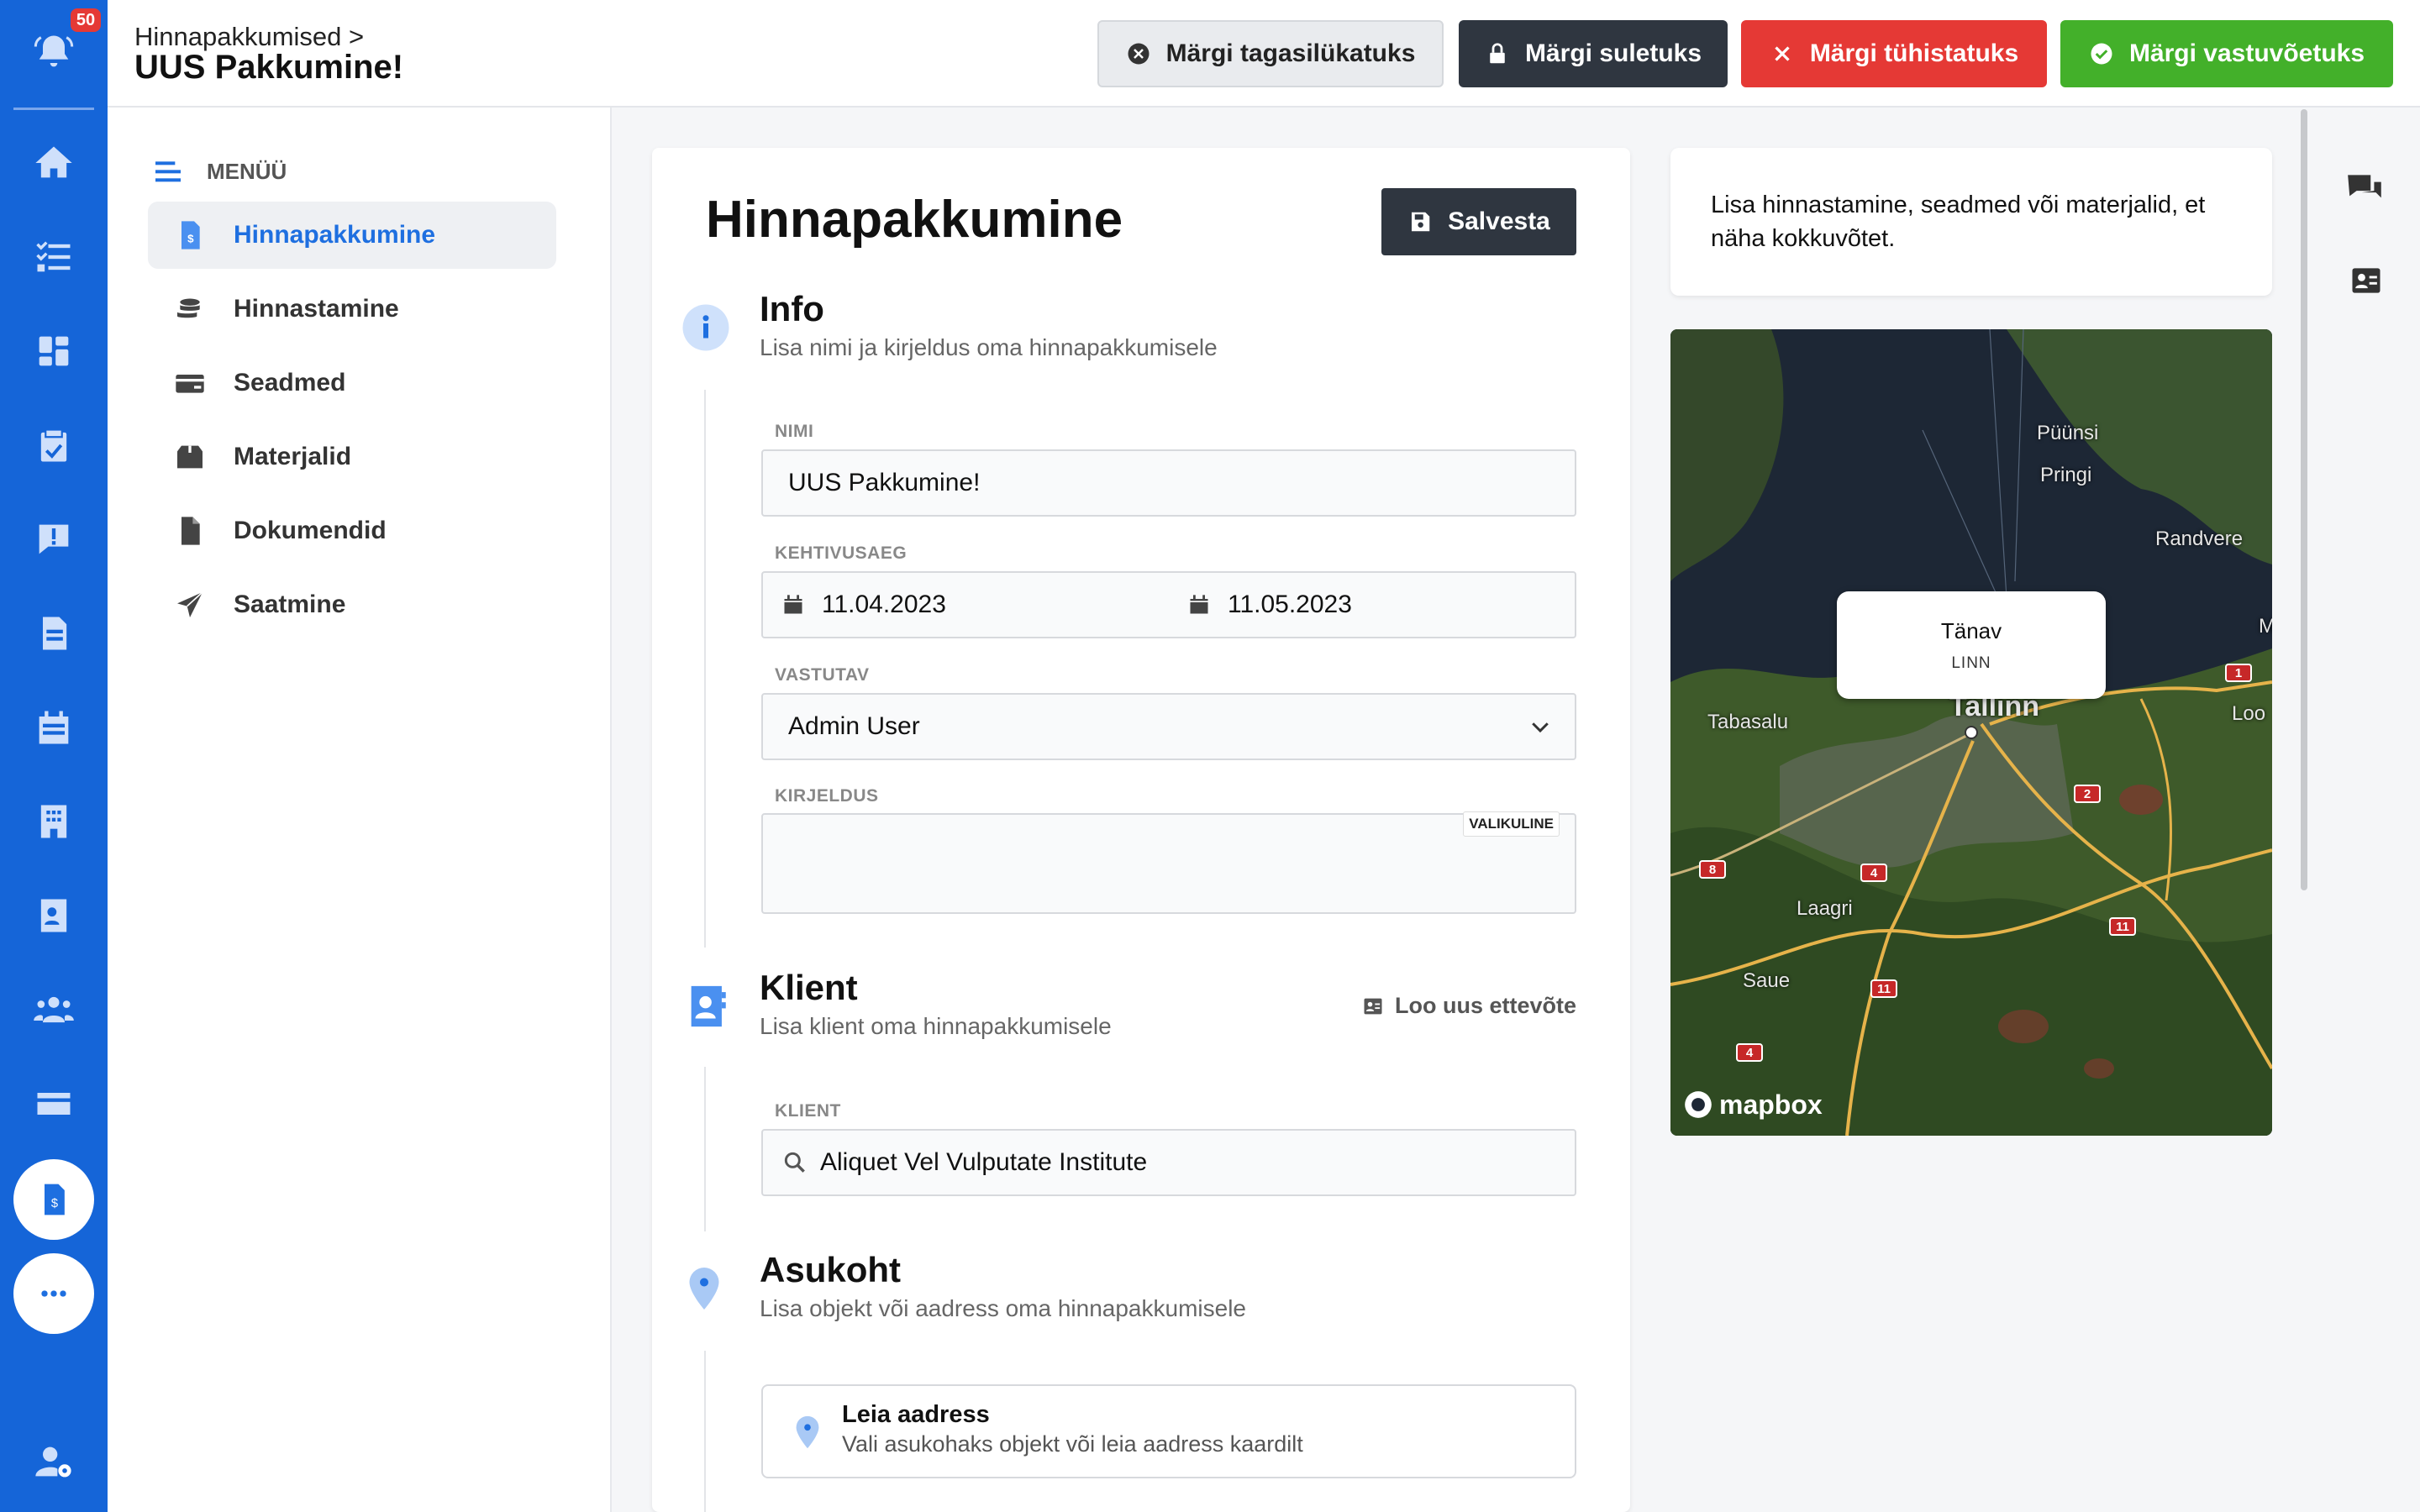 This screenshot has width=2420, height=1512. What do you see at coordinates (293, 456) in the screenshot?
I see `menu-item-label: Materjalid` at bounding box center [293, 456].